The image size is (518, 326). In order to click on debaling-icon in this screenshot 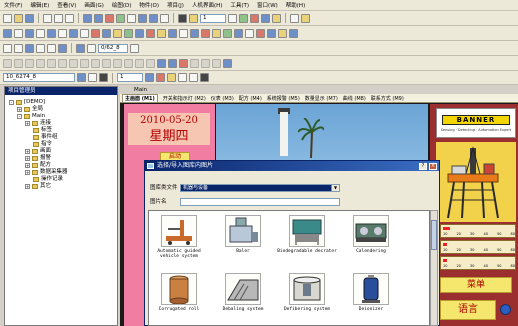, I will do `click(243, 289)`.